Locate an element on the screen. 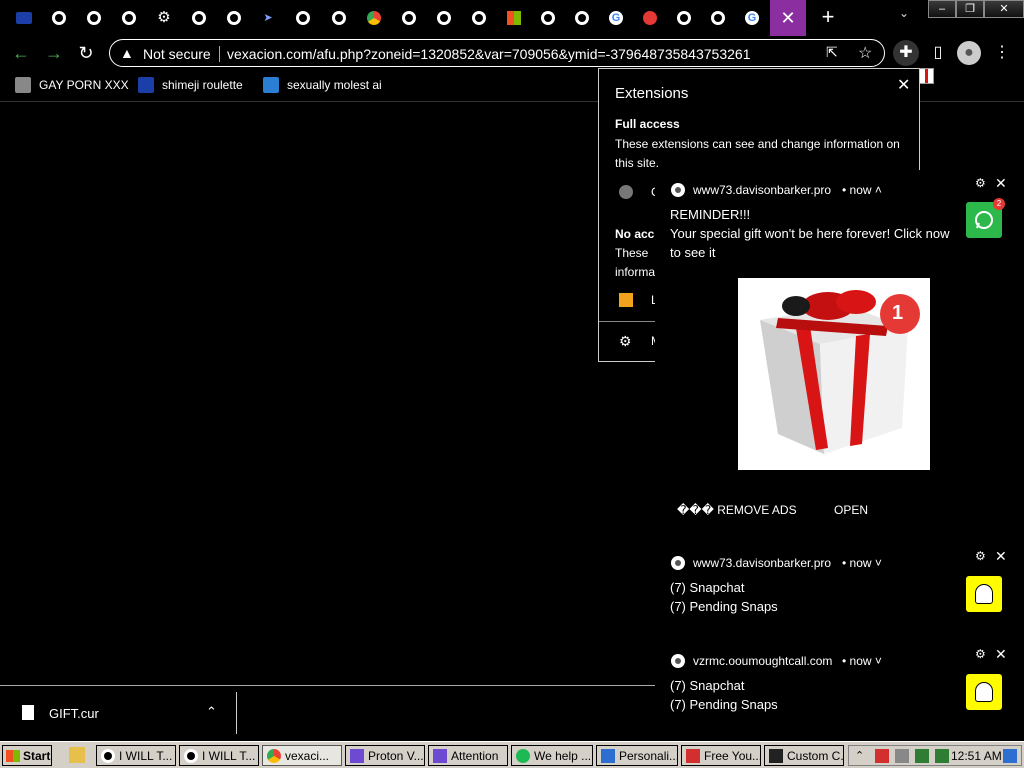 This screenshot has height=768, width=1024. share-icon: ⇱ is located at coordinates (832, 52).